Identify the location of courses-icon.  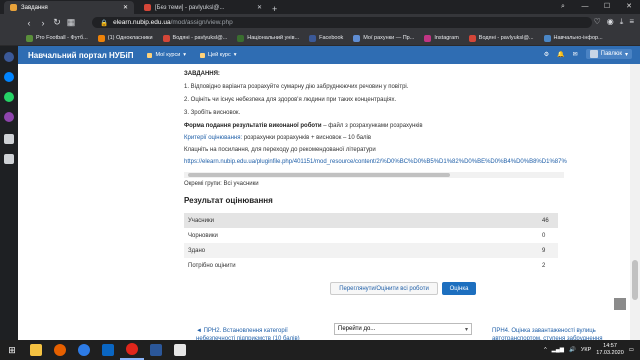
(150, 55).